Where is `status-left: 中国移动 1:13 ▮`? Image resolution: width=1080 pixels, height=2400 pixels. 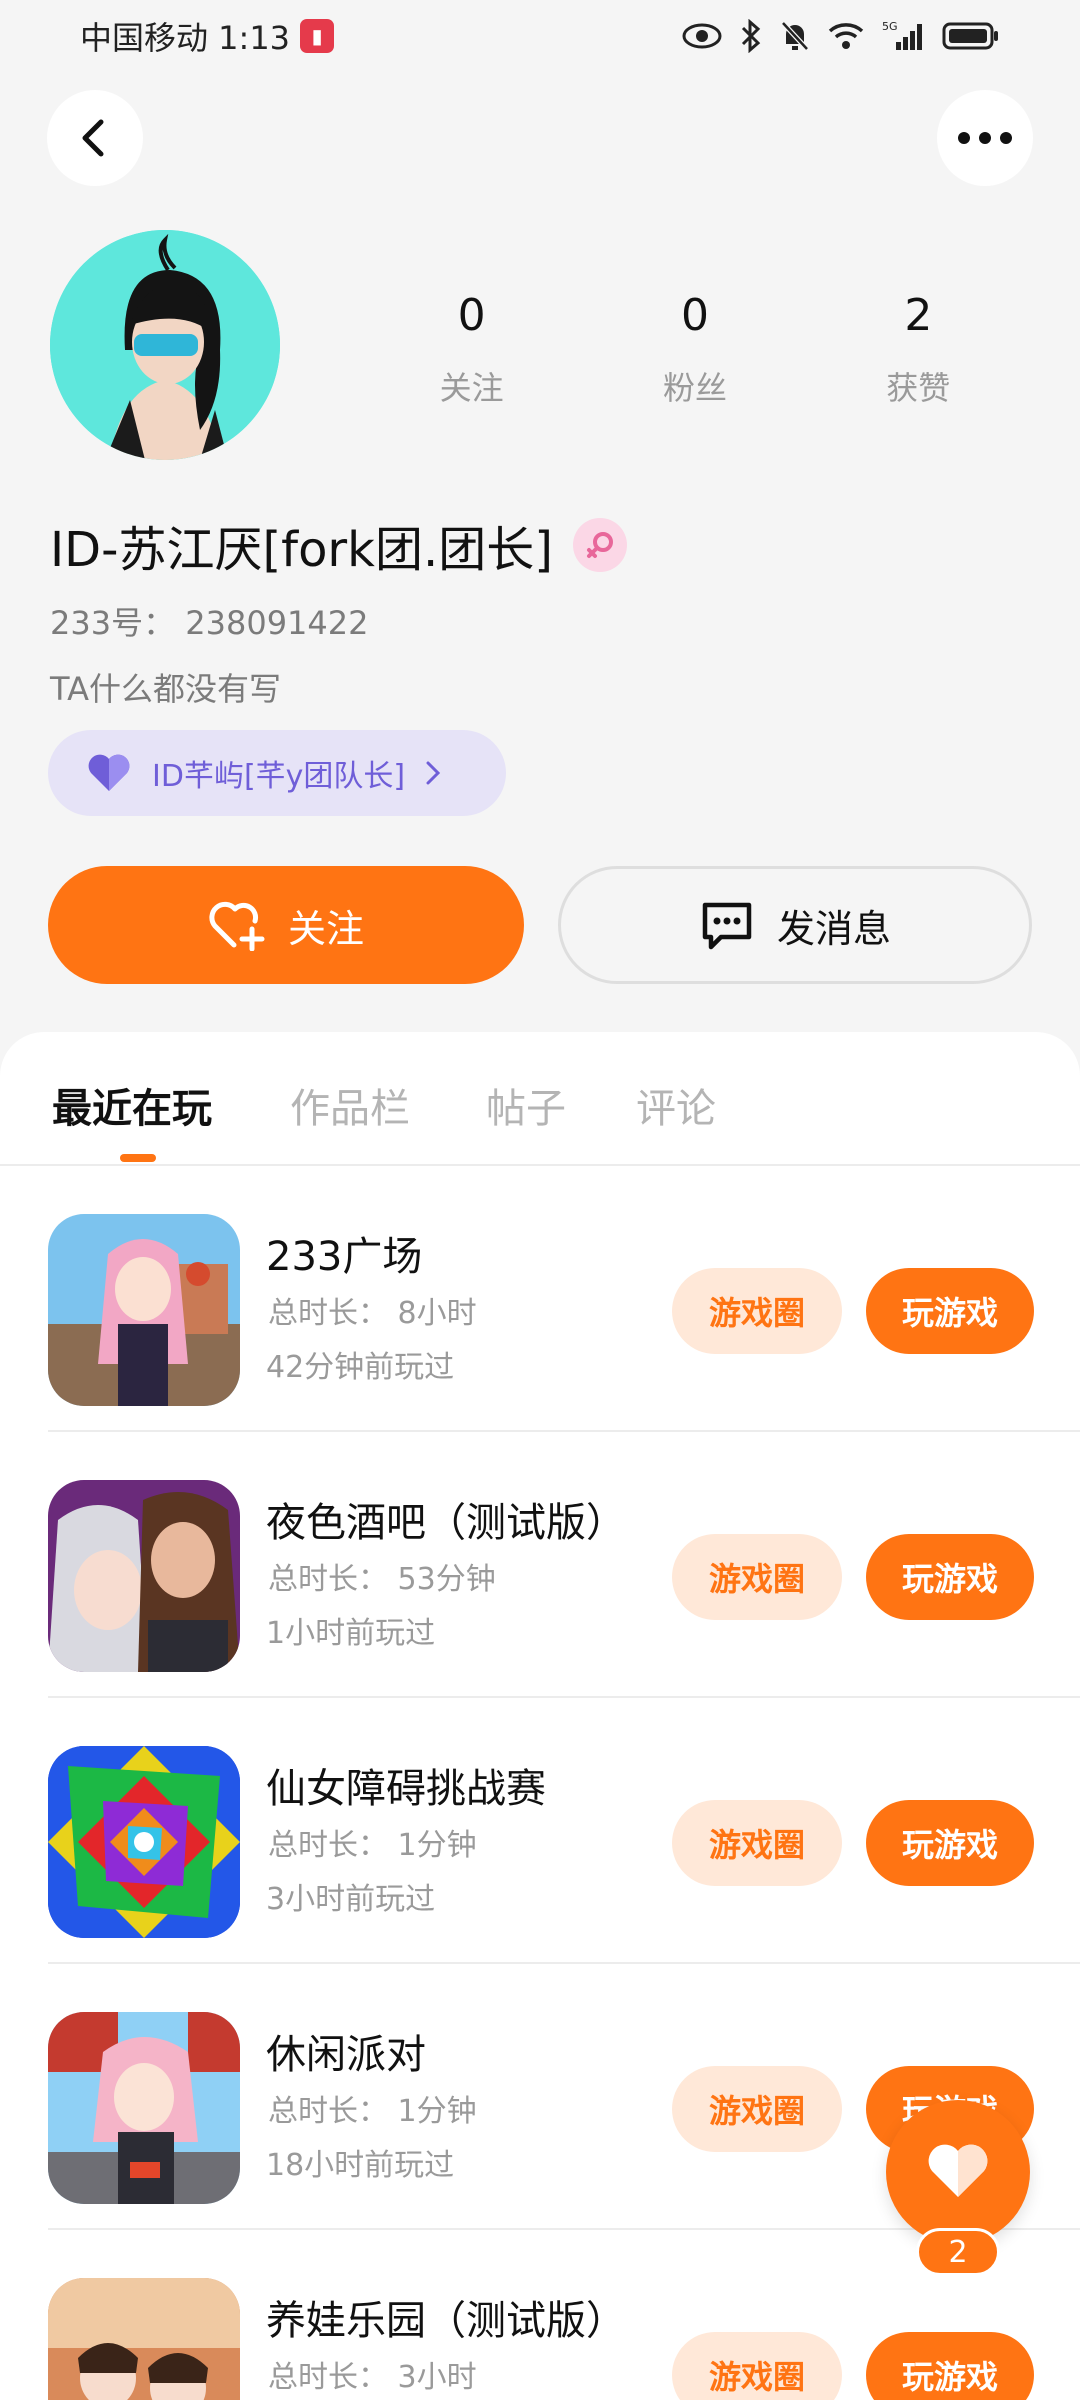 status-left: 中国移动 1:13 ▮ is located at coordinates (207, 36).